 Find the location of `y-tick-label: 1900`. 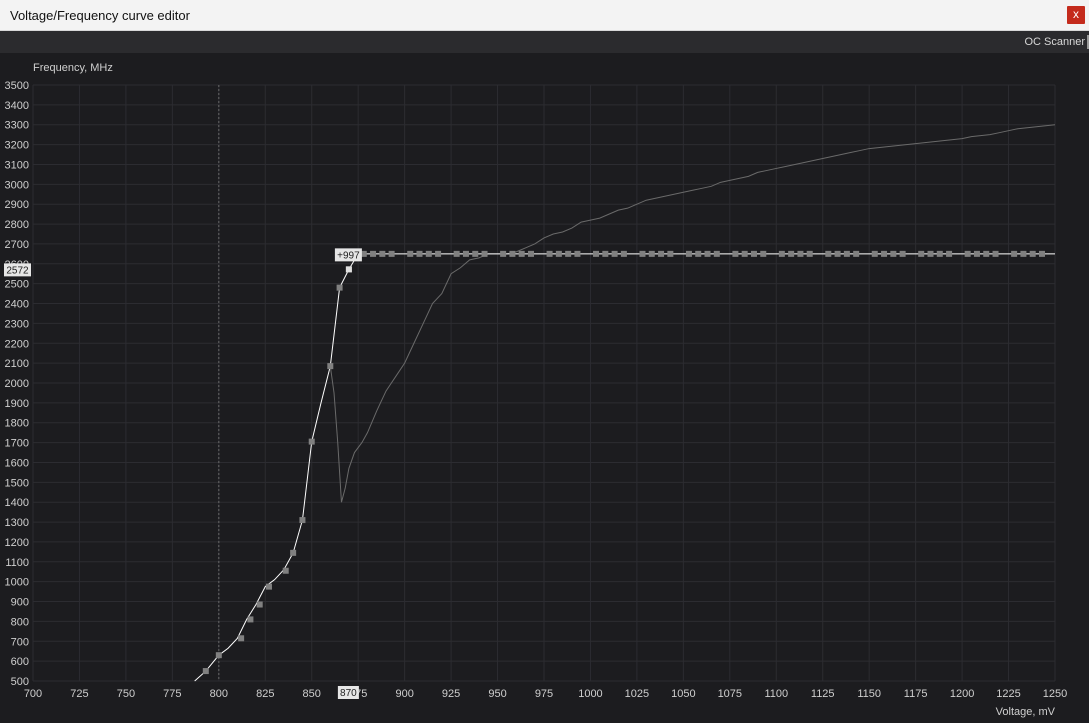

y-tick-label: 1900 is located at coordinates (17, 404).